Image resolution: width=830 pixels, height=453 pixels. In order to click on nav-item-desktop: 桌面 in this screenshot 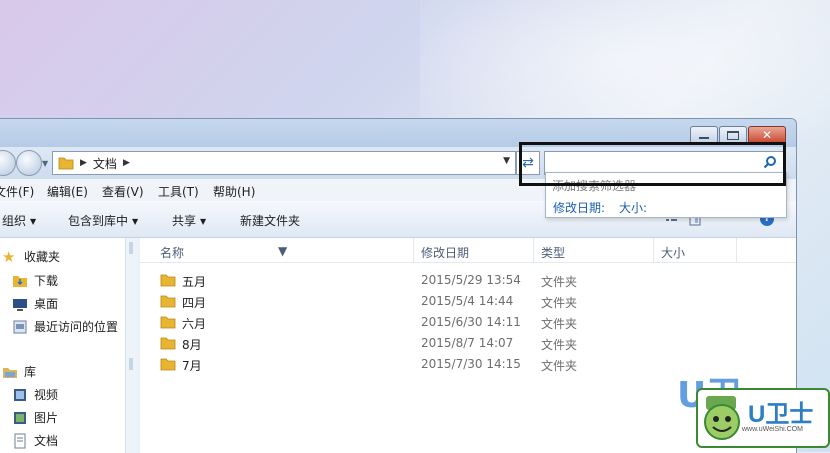, I will do `click(35, 303)`.